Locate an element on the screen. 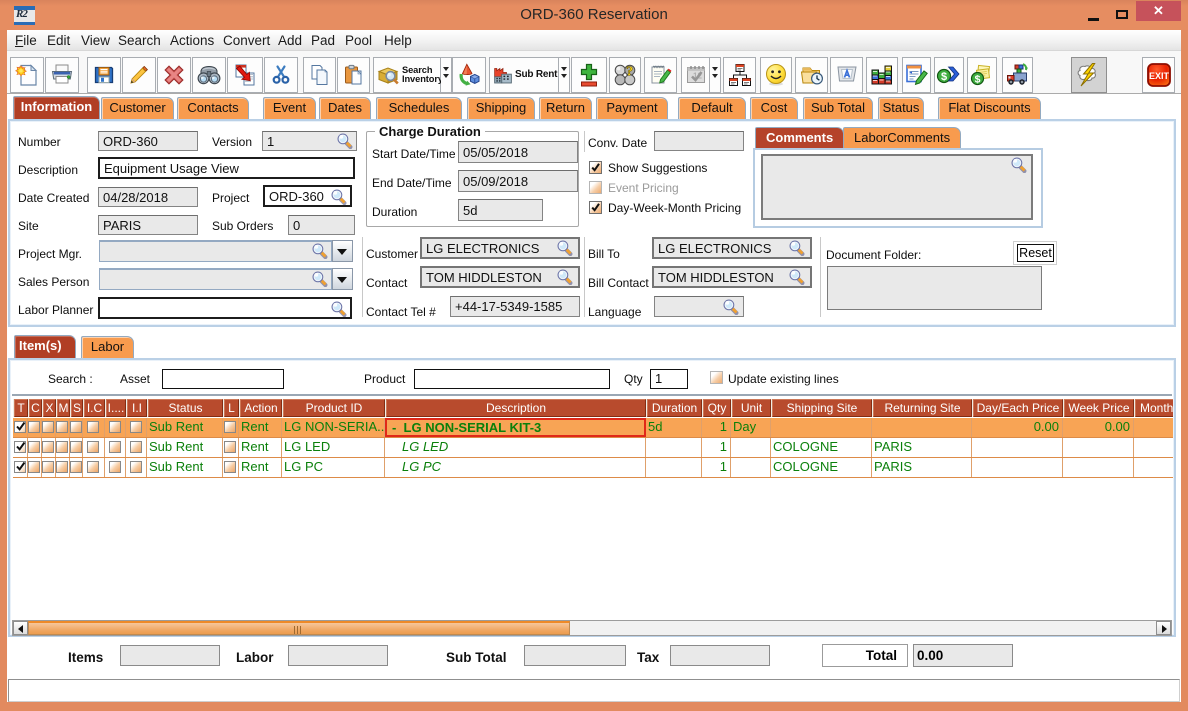  row-l-checkbox is located at coordinates (230, 467).